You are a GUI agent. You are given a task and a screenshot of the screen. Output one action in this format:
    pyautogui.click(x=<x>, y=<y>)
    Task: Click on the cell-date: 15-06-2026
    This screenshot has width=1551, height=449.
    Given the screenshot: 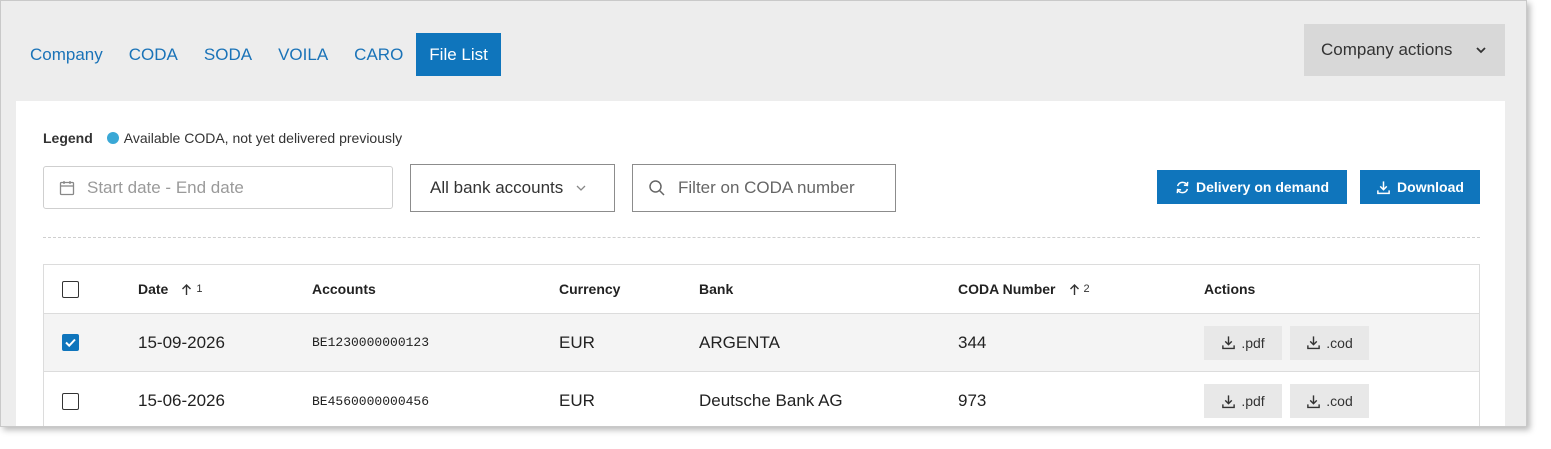 What is the action you would take?
    pyautogui.click(x=181, y=400)
    